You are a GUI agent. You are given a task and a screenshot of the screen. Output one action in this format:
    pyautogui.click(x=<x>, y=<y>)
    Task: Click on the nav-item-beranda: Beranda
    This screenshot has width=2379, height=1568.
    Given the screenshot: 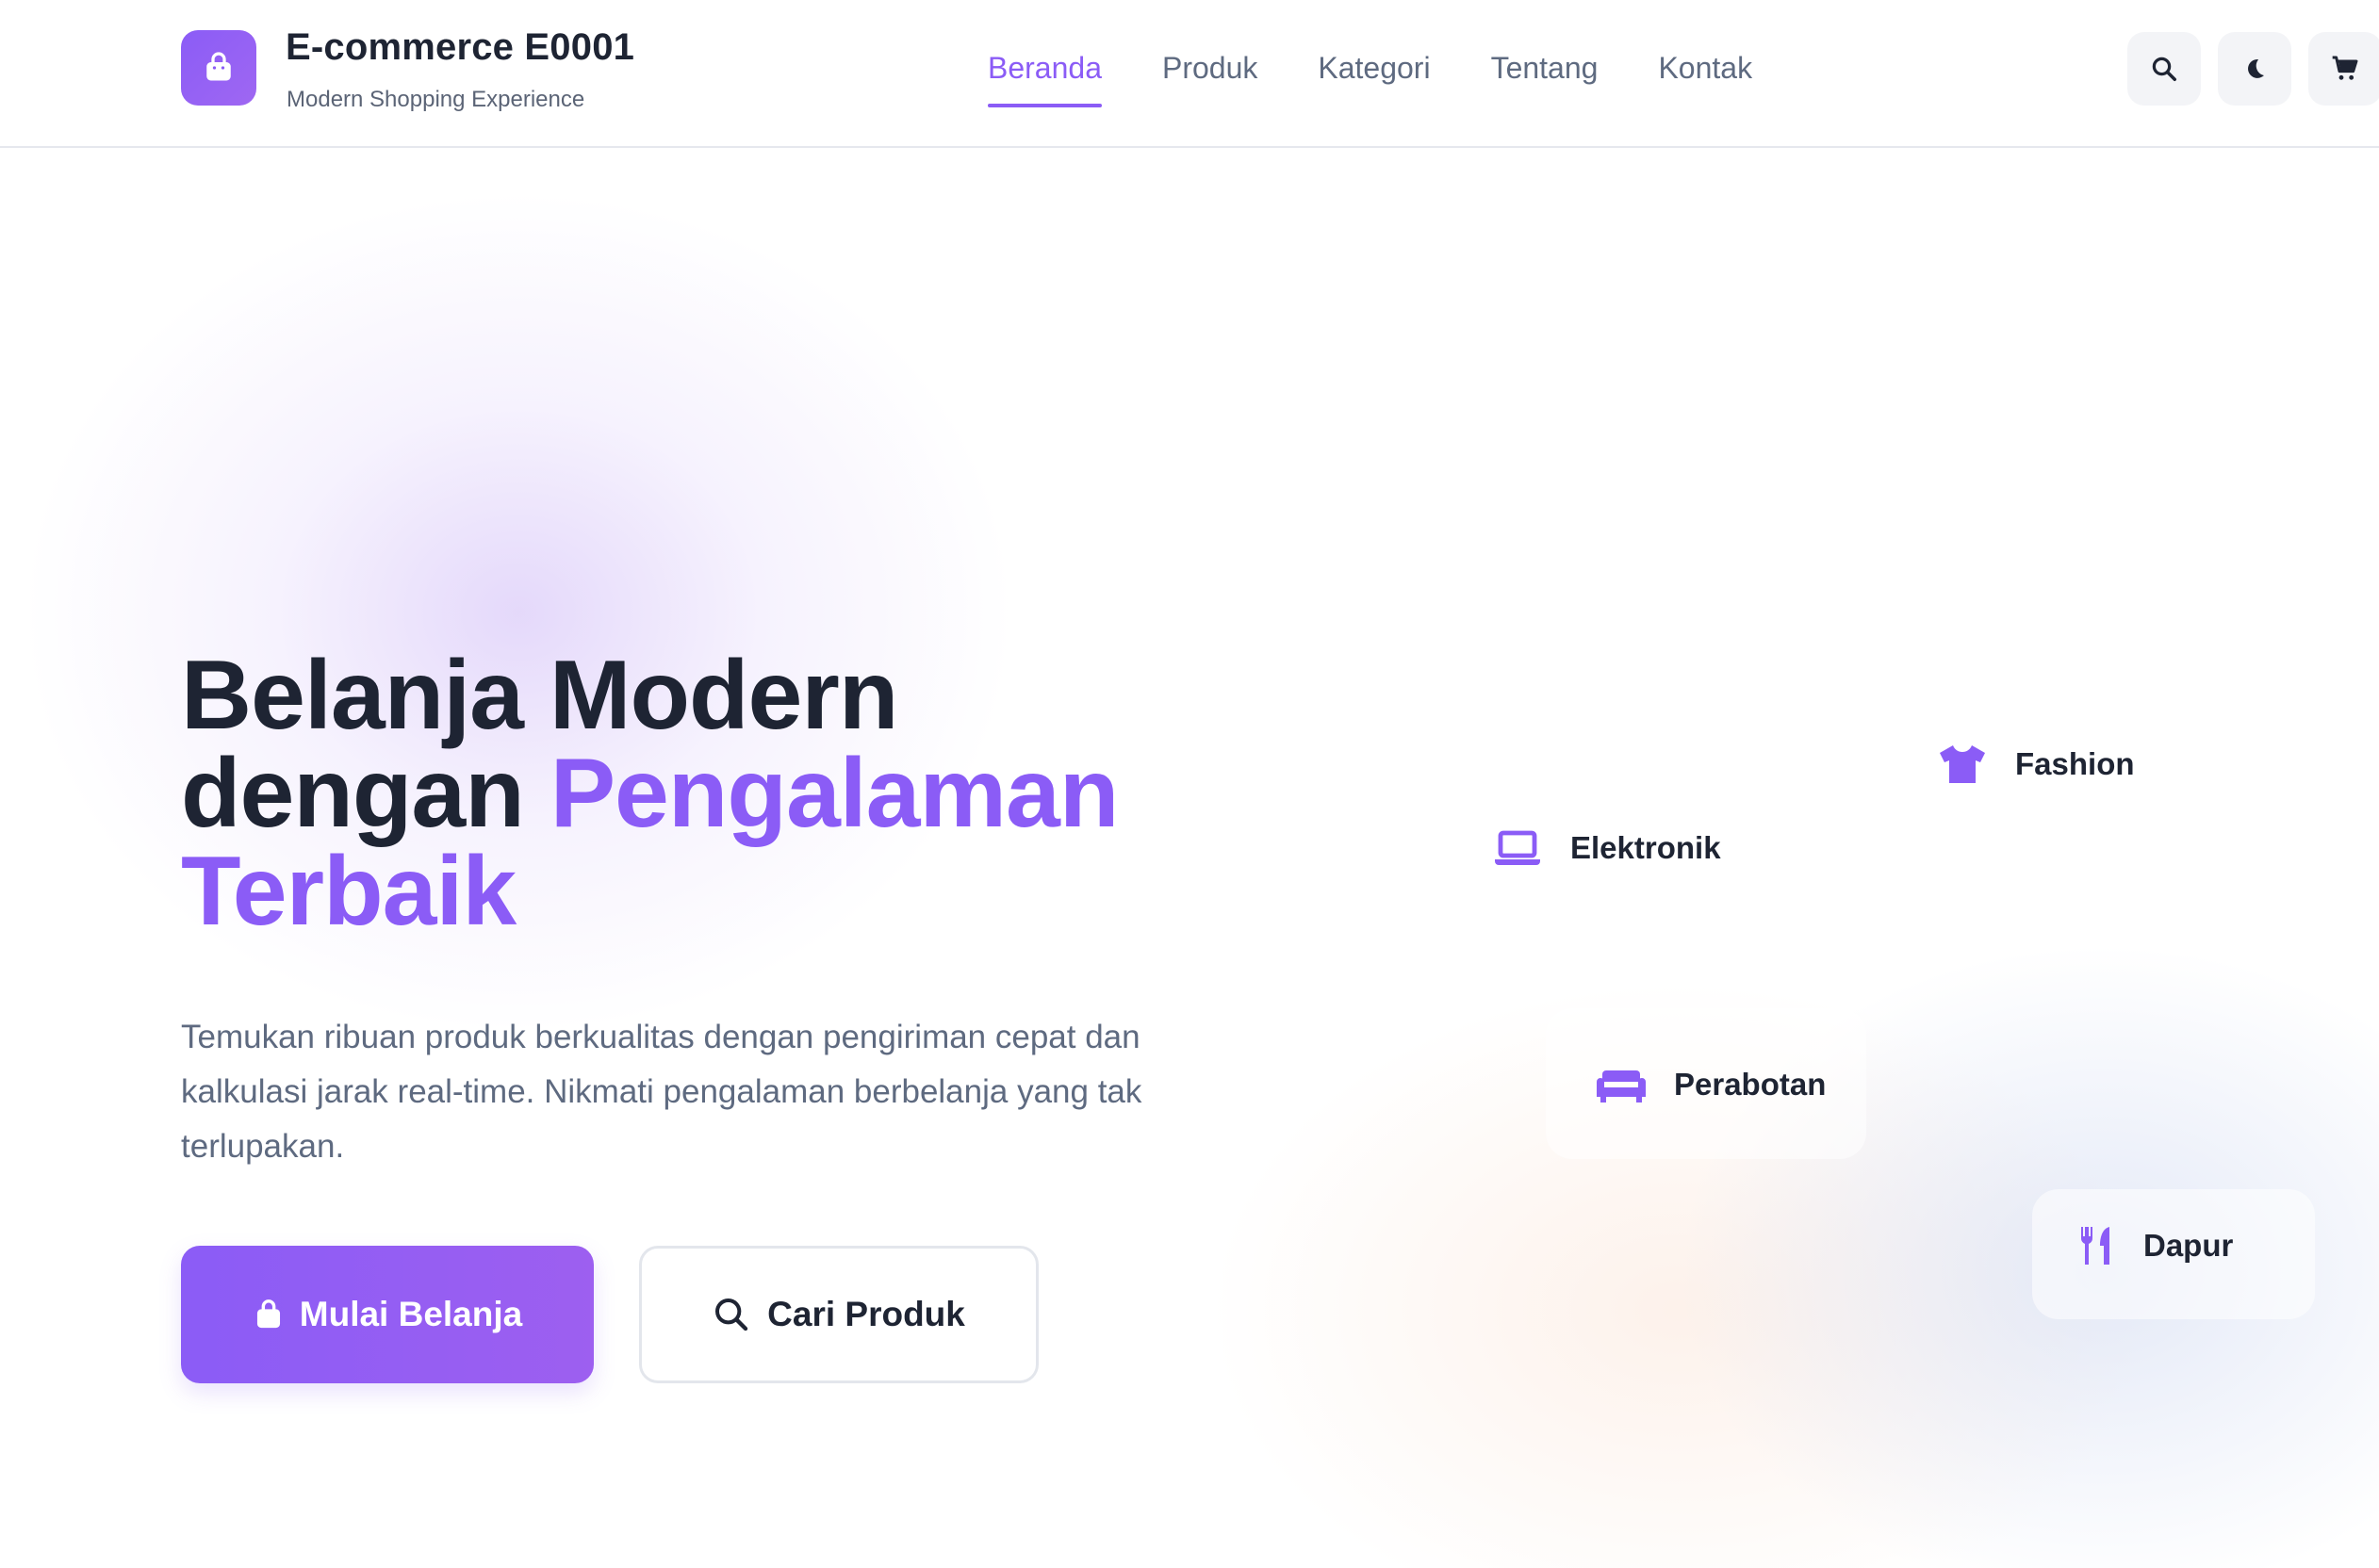 What is the action you would take?
    pyautogui.click(x=1045, y=79)
    